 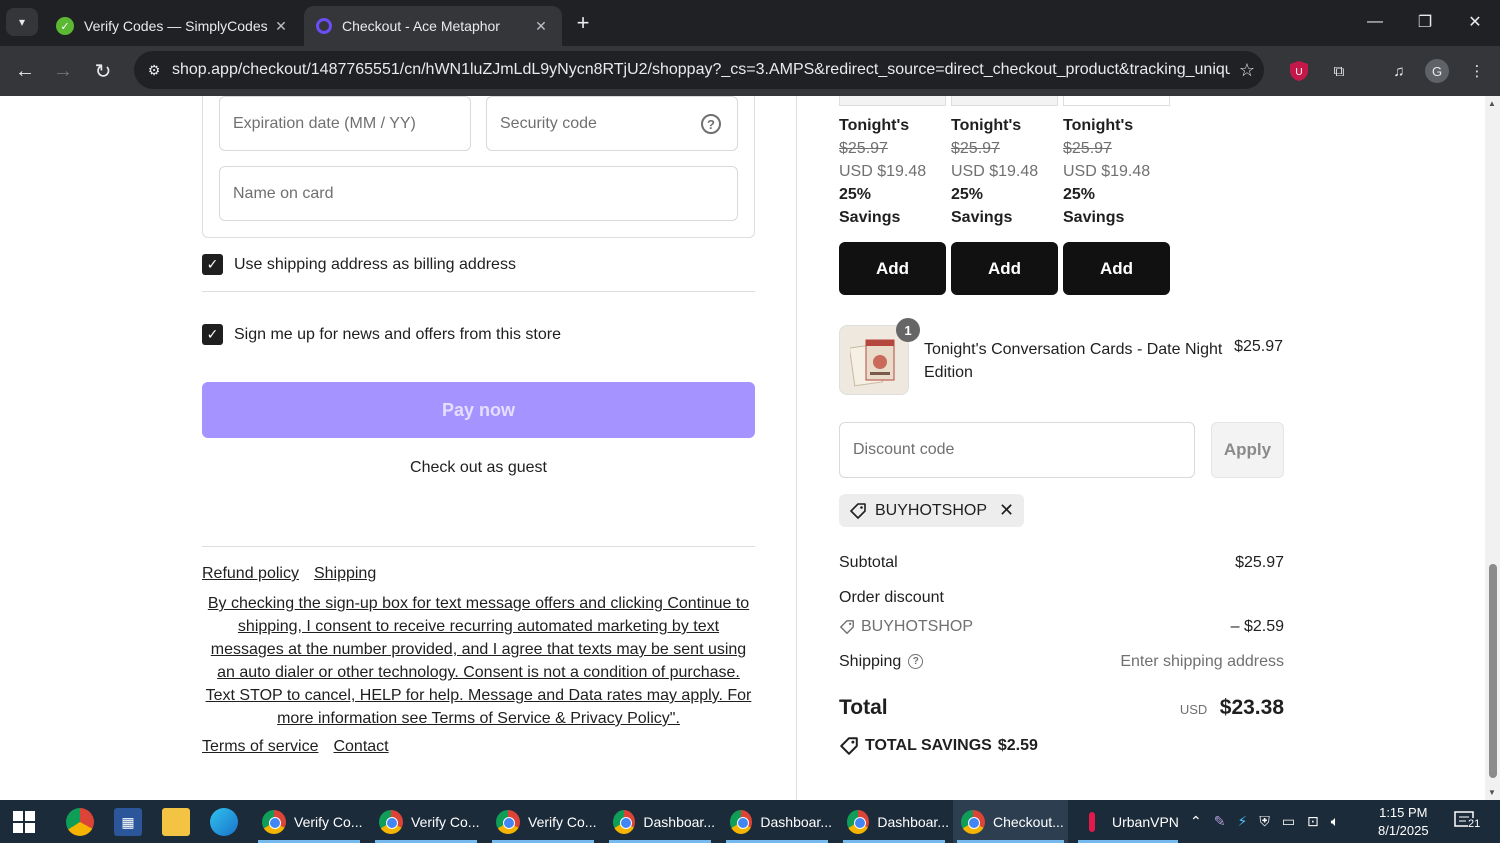 What do you see at coordinates (433, 26) in the screenshot?
I see `tab-checkout: Checkout - Ace Metaphor ✕` at bounding box center [433, 26].